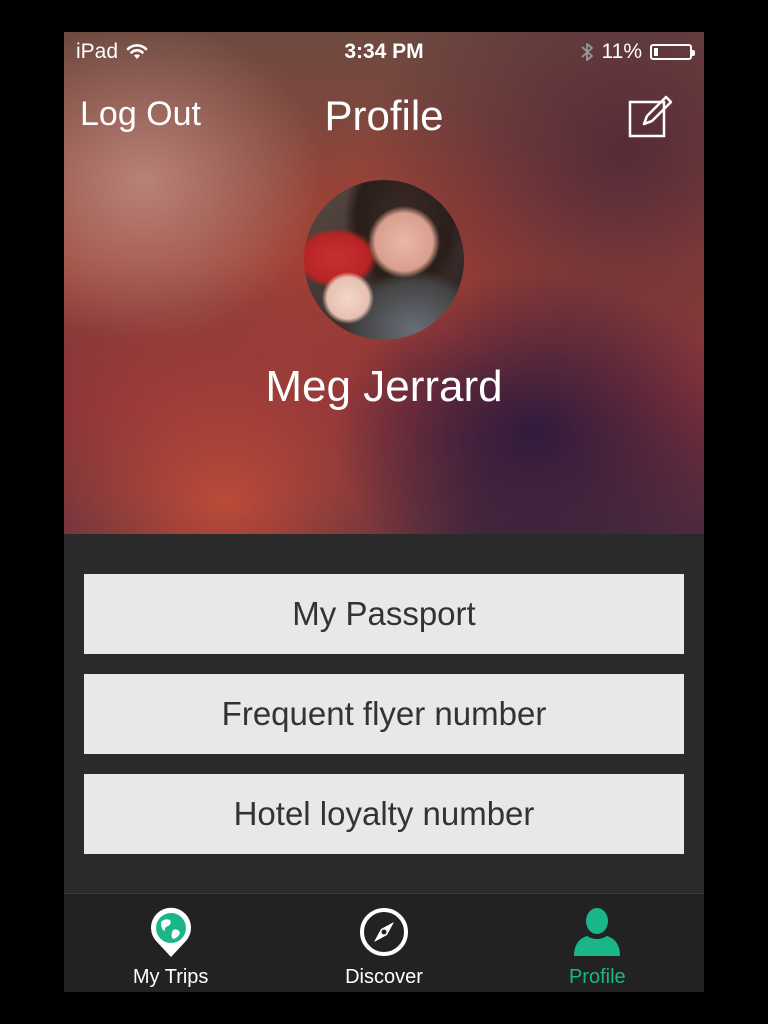 The width and height of the screenshot is (768, 1024). I want to click on tab-profile-label: Profile, so click(597, 977).